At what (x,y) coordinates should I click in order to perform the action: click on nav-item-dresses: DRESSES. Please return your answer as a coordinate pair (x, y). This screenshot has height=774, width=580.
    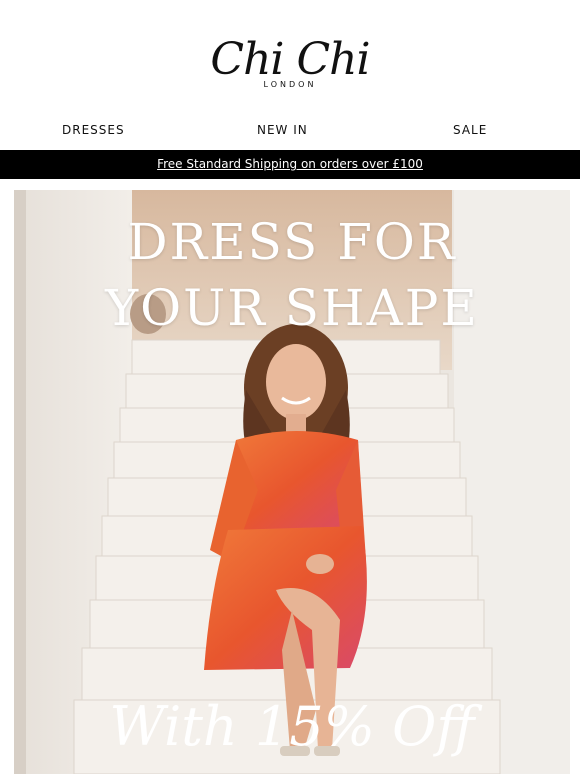
    Looking at the image, I should click on (93, 130).